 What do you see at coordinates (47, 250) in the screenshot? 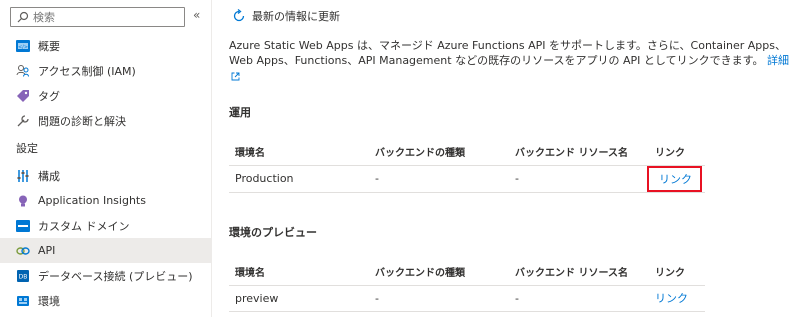
I see `sidebar-item-label: API` at bounding box center [47, 250].